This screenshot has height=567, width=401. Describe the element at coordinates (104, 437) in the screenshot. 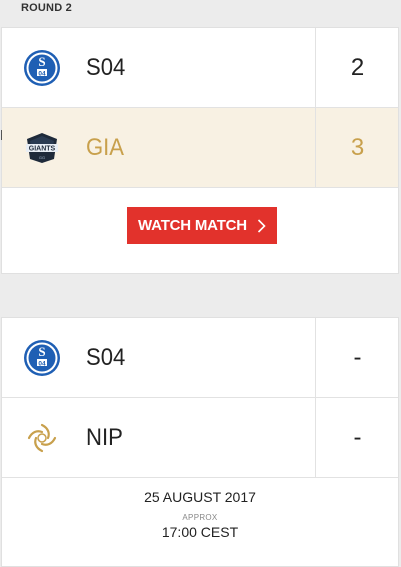

I see `team-name: NIP` at that location.